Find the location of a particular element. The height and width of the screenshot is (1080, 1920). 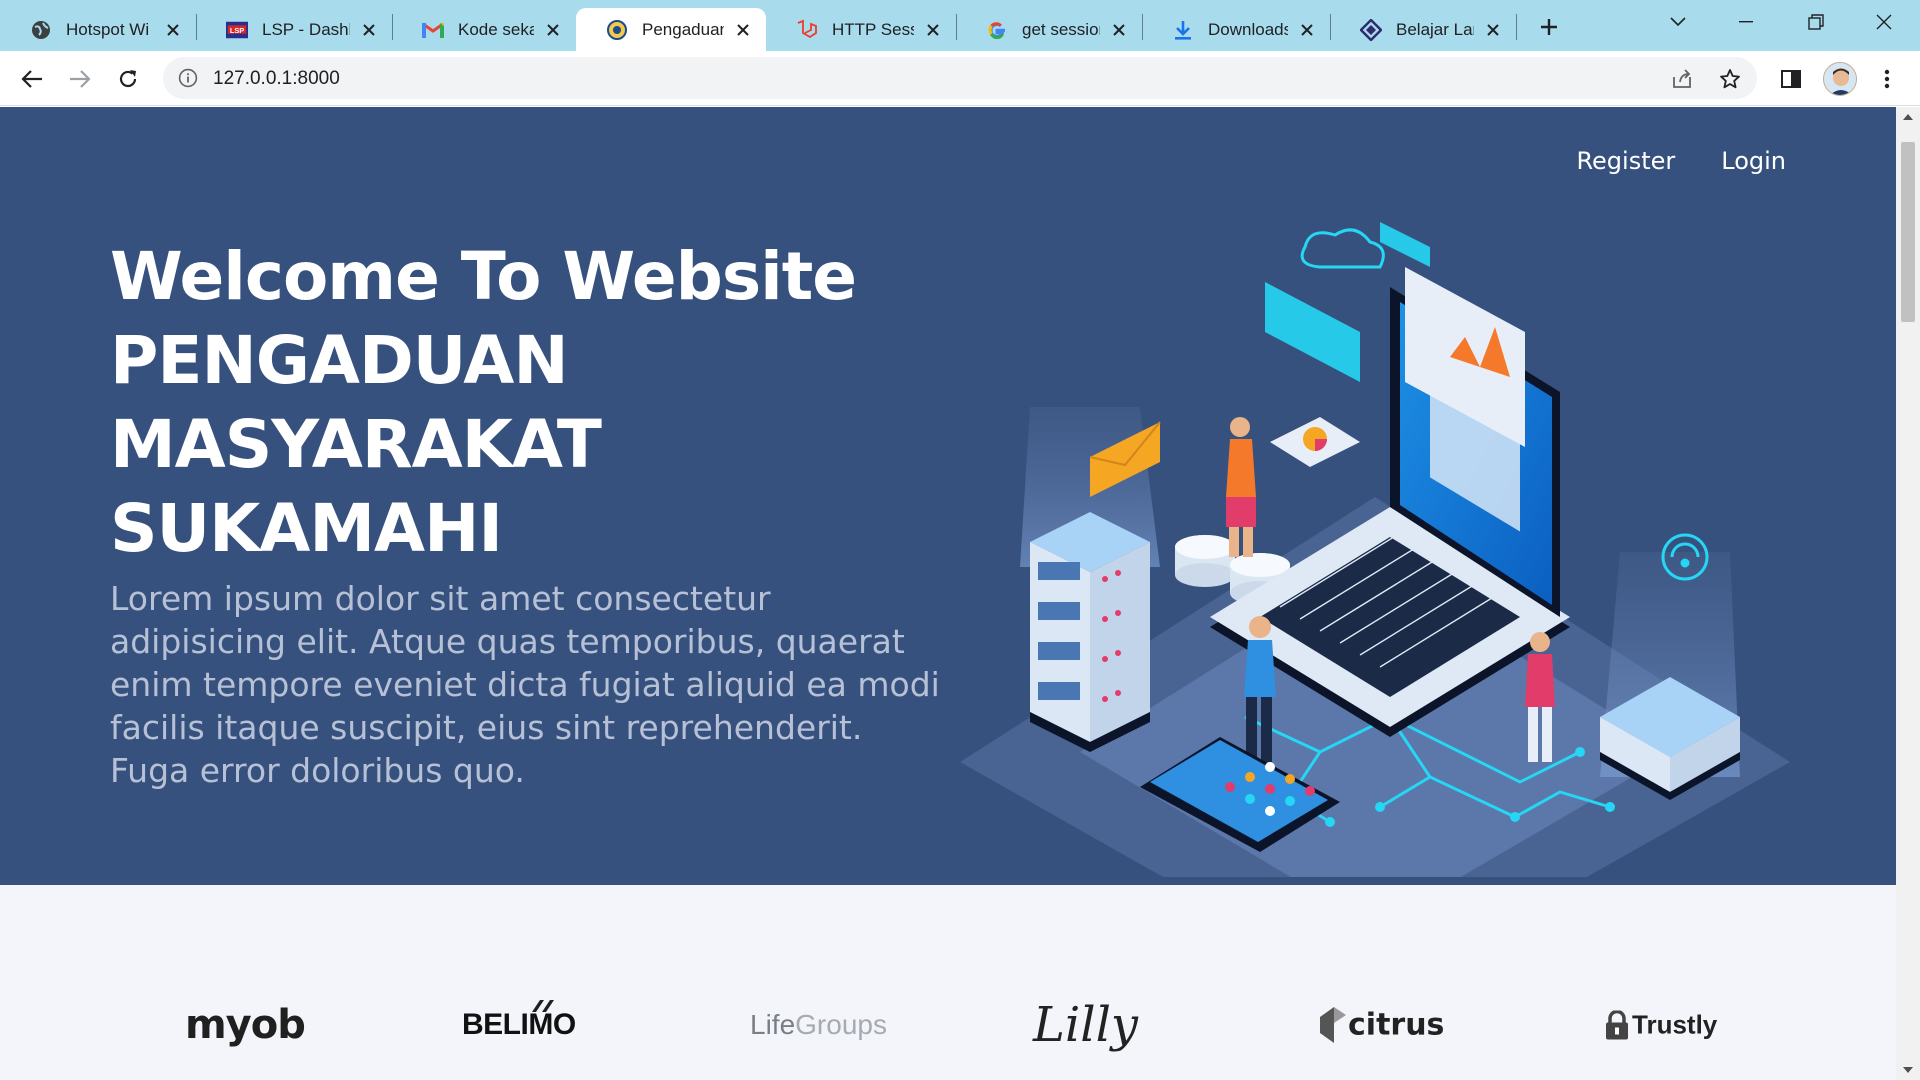

back-button is located at coordinates (32, 79).